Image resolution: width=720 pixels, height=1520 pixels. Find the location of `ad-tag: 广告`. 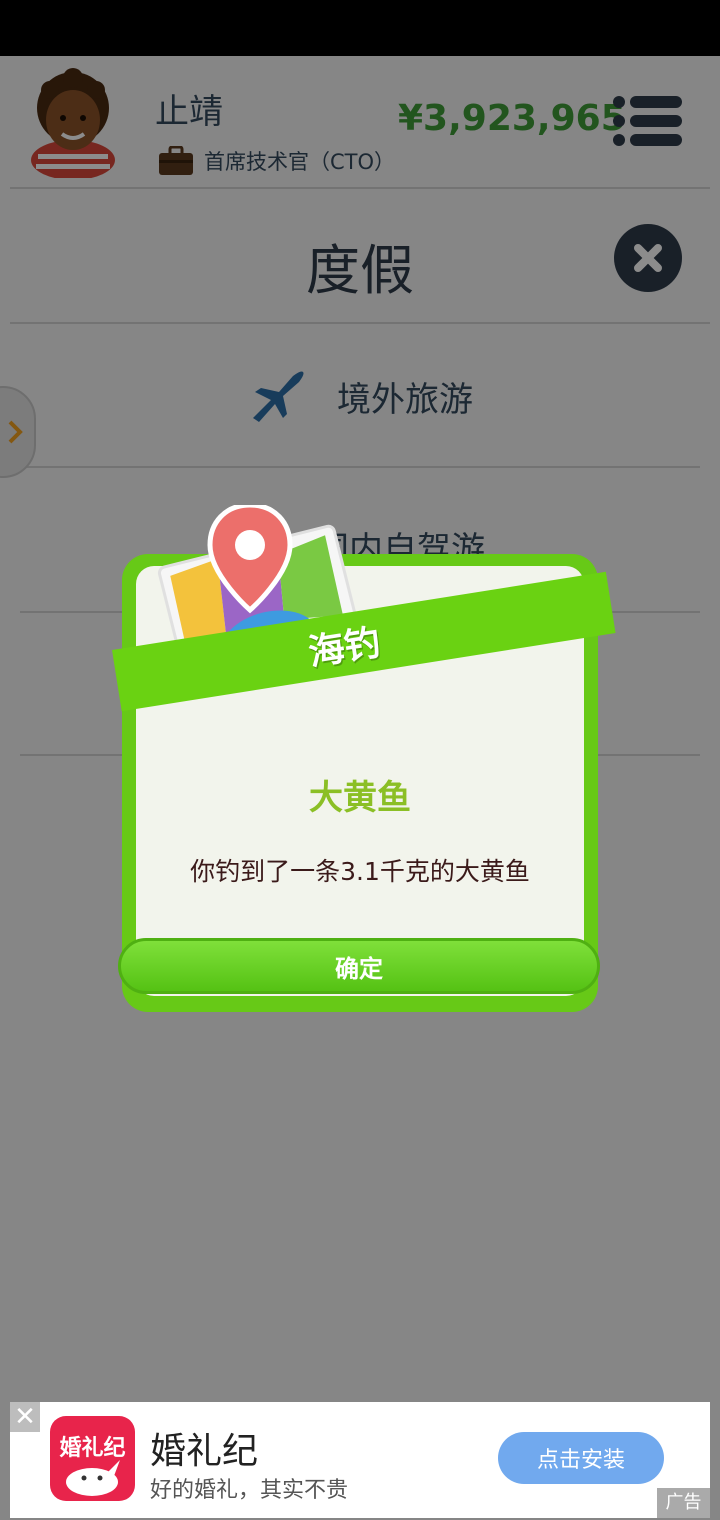

ad-tag: 广告 is located at coordinates (683, 1503).